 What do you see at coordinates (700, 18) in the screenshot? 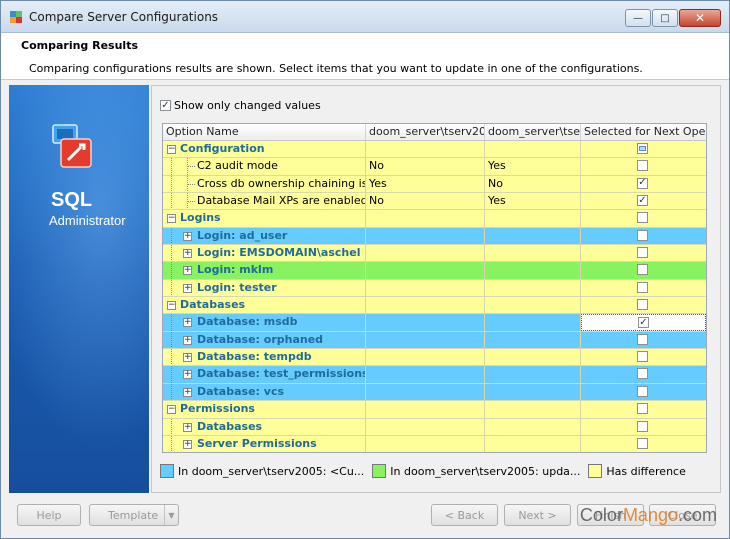
I see `close-window-button: ✕` at bounding box center [700, 18].